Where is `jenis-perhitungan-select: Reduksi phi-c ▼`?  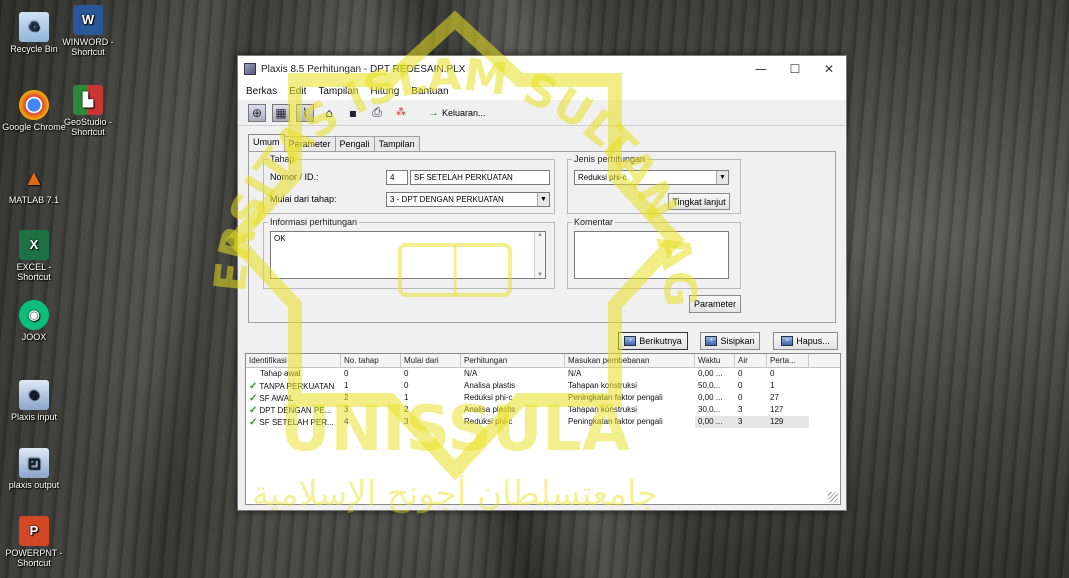
jenis-perhitungan-select: Reduksi phi-c ▼ is located at coordinates (651, 177).